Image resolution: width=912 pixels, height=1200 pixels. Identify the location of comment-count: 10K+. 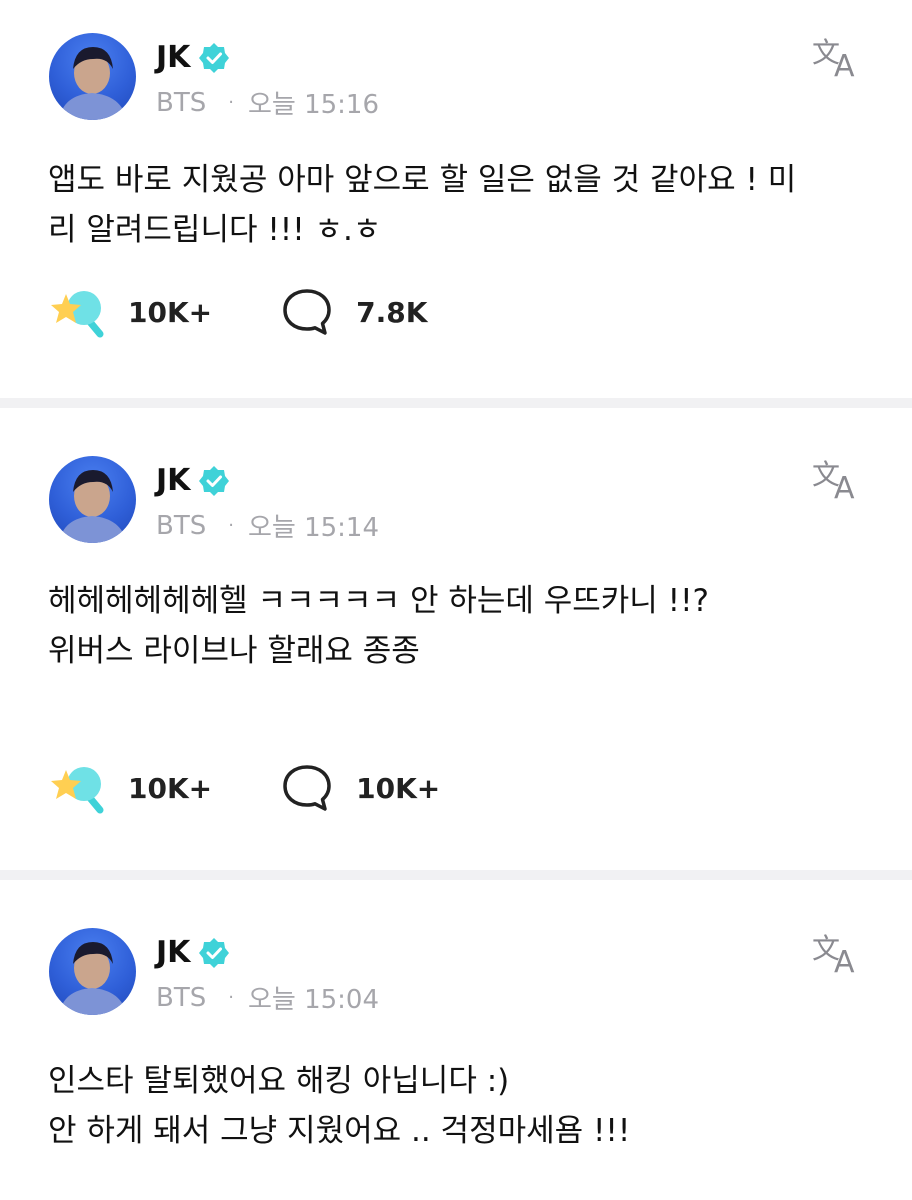
(398, 788).